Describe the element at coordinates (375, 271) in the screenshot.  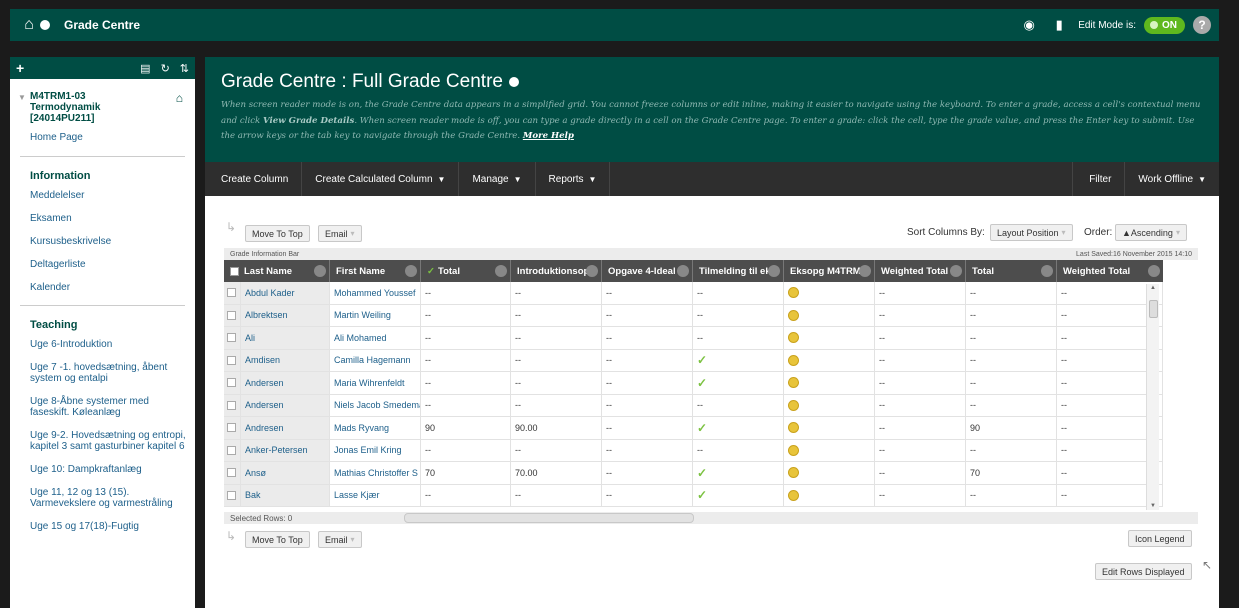
I see `column-header-first-name: First Name` at that location.